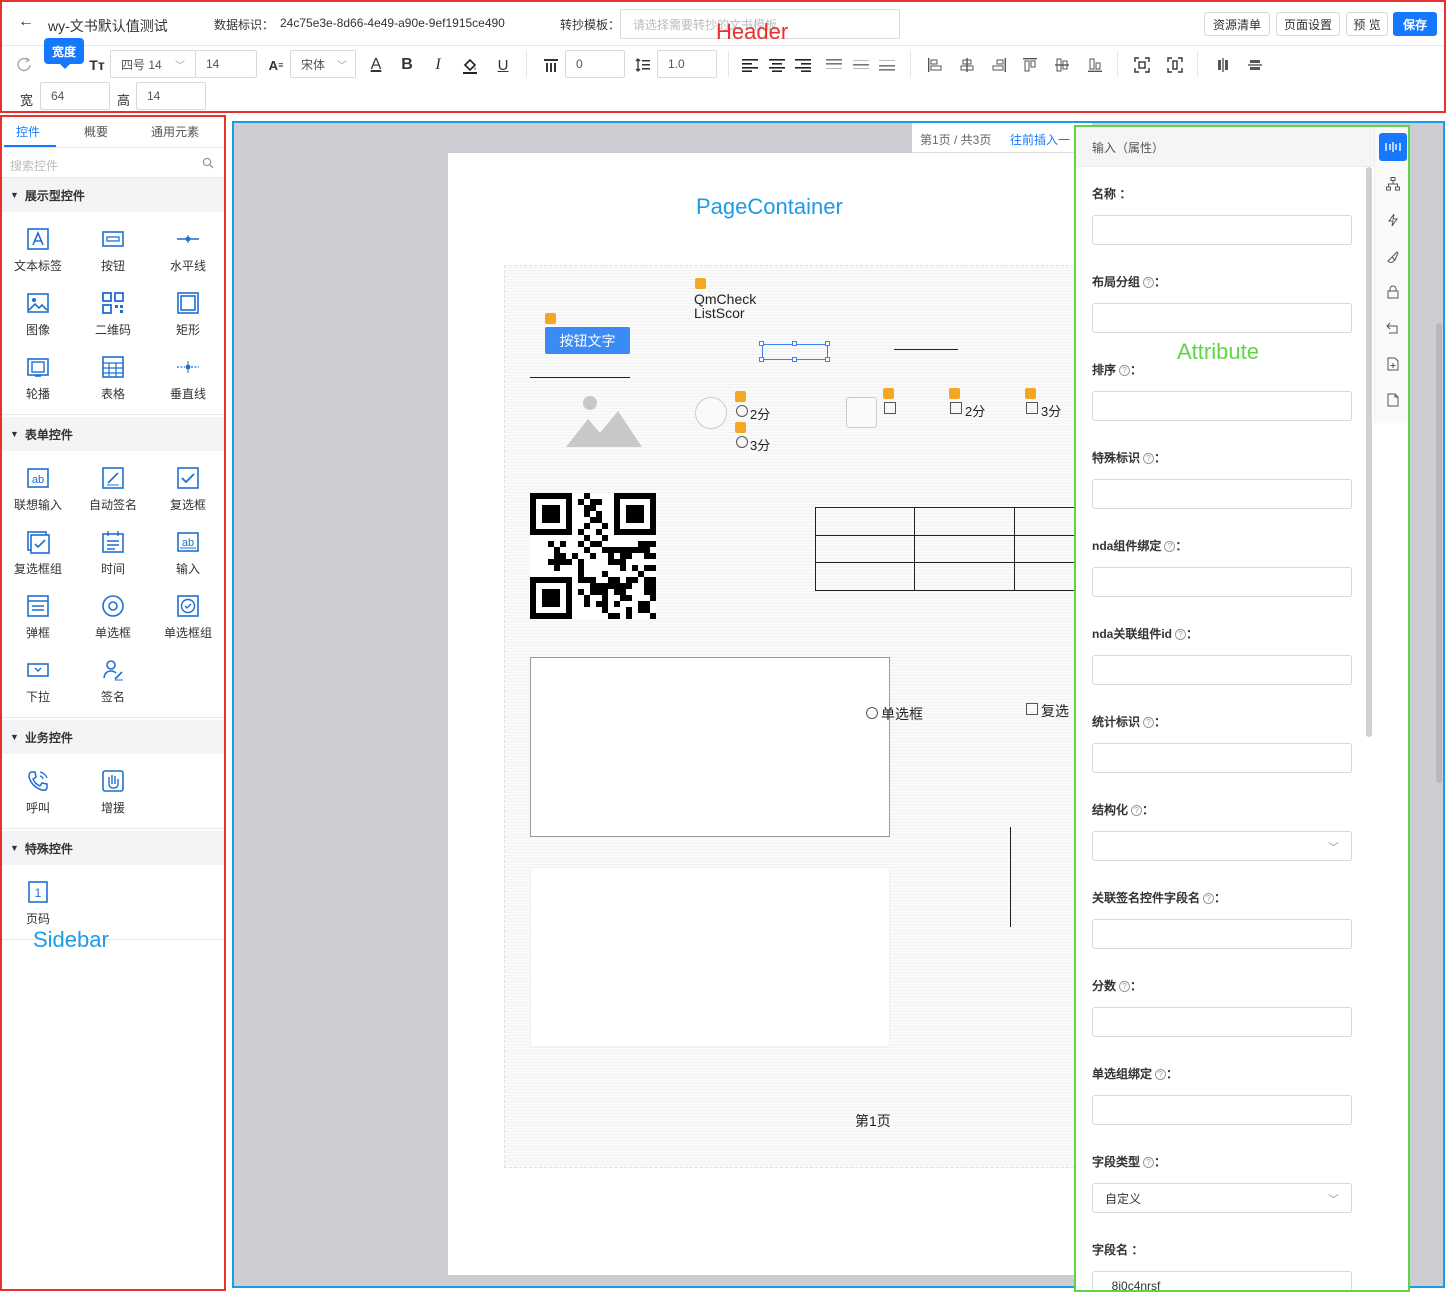 This screenshot has width=1449, height=1294. What do you see at coordinates (38, 316) in the screenshot?
I see `control-tile: 图像` at bounding box center [38, 316].